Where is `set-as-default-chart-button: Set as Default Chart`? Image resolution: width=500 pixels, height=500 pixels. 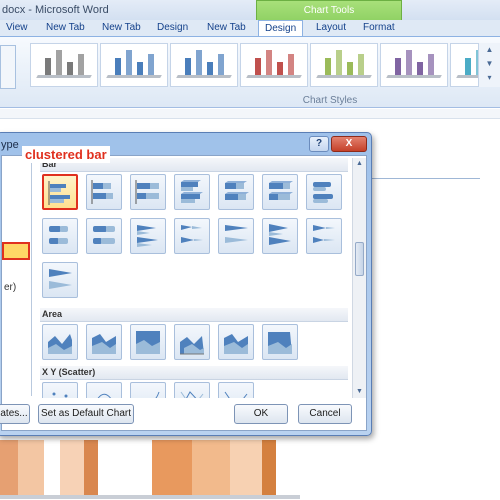
set-as-default-chart-button: Set as Default Chart is located at coordinates (86, 414).